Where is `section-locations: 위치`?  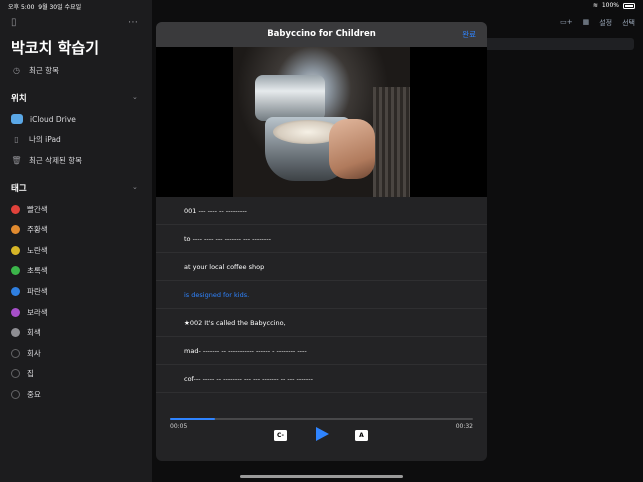
section-locations: 위치 is located at coordinates (19, 99).